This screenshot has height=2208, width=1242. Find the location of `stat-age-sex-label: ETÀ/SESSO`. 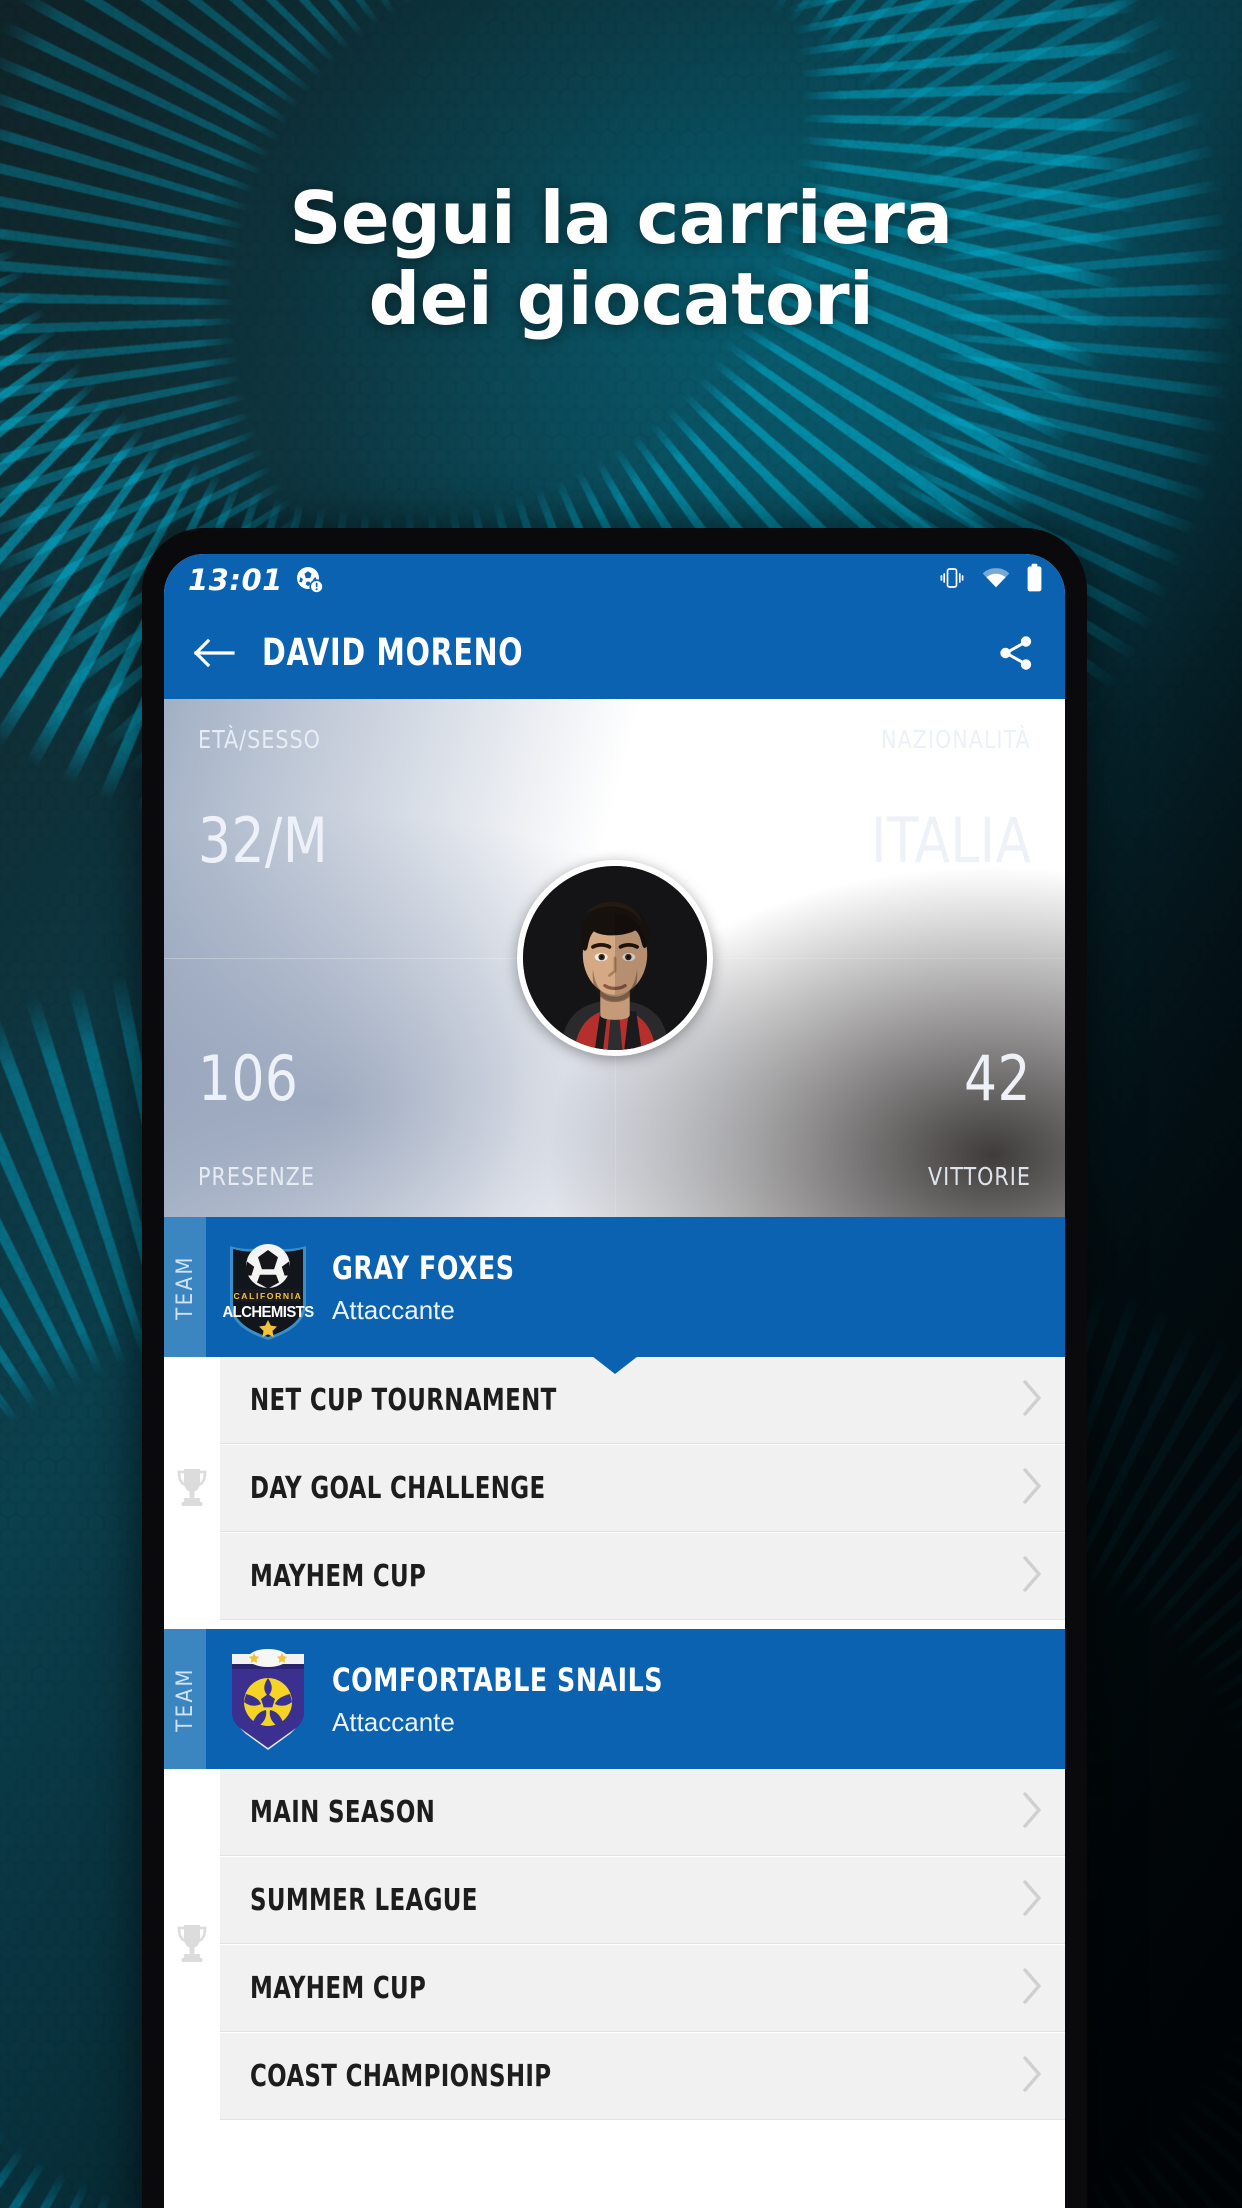

stat-age-sex-label: ETÀ/SESSO is located at coordinates (259, 739).